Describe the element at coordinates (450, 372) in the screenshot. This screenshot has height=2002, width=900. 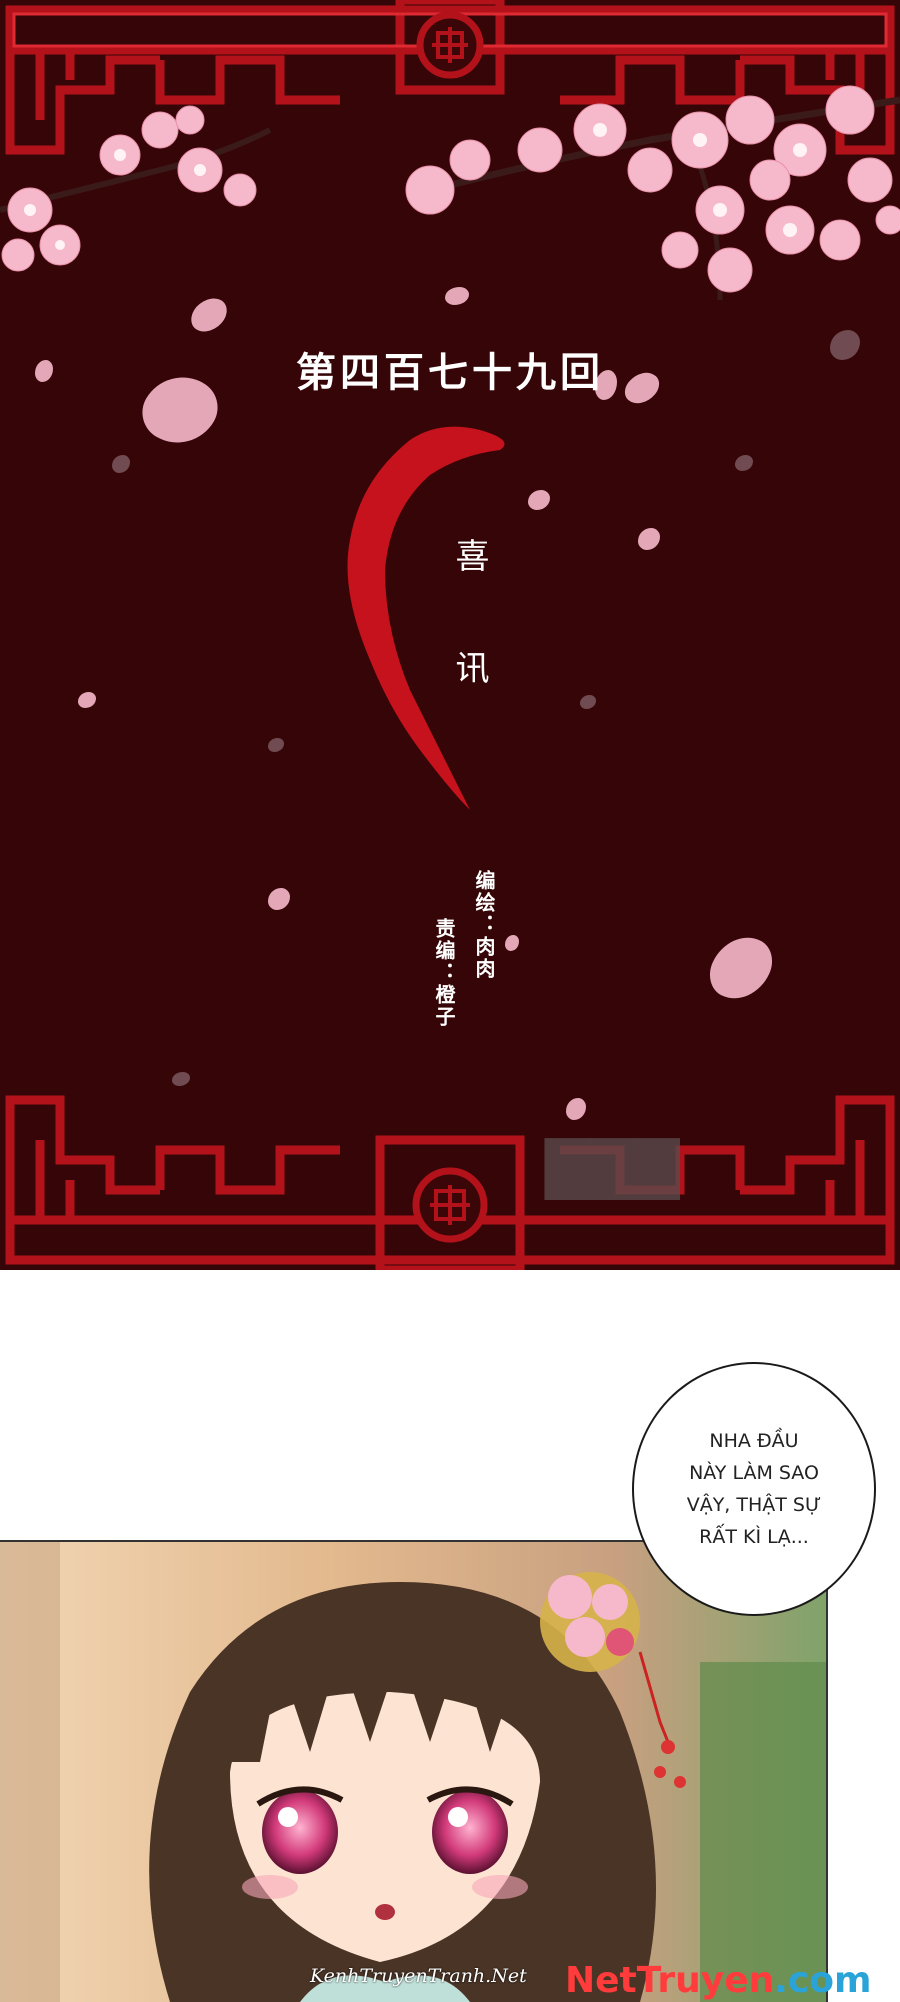
I see `chapter-number-title: 第四百七十九回` at that location.